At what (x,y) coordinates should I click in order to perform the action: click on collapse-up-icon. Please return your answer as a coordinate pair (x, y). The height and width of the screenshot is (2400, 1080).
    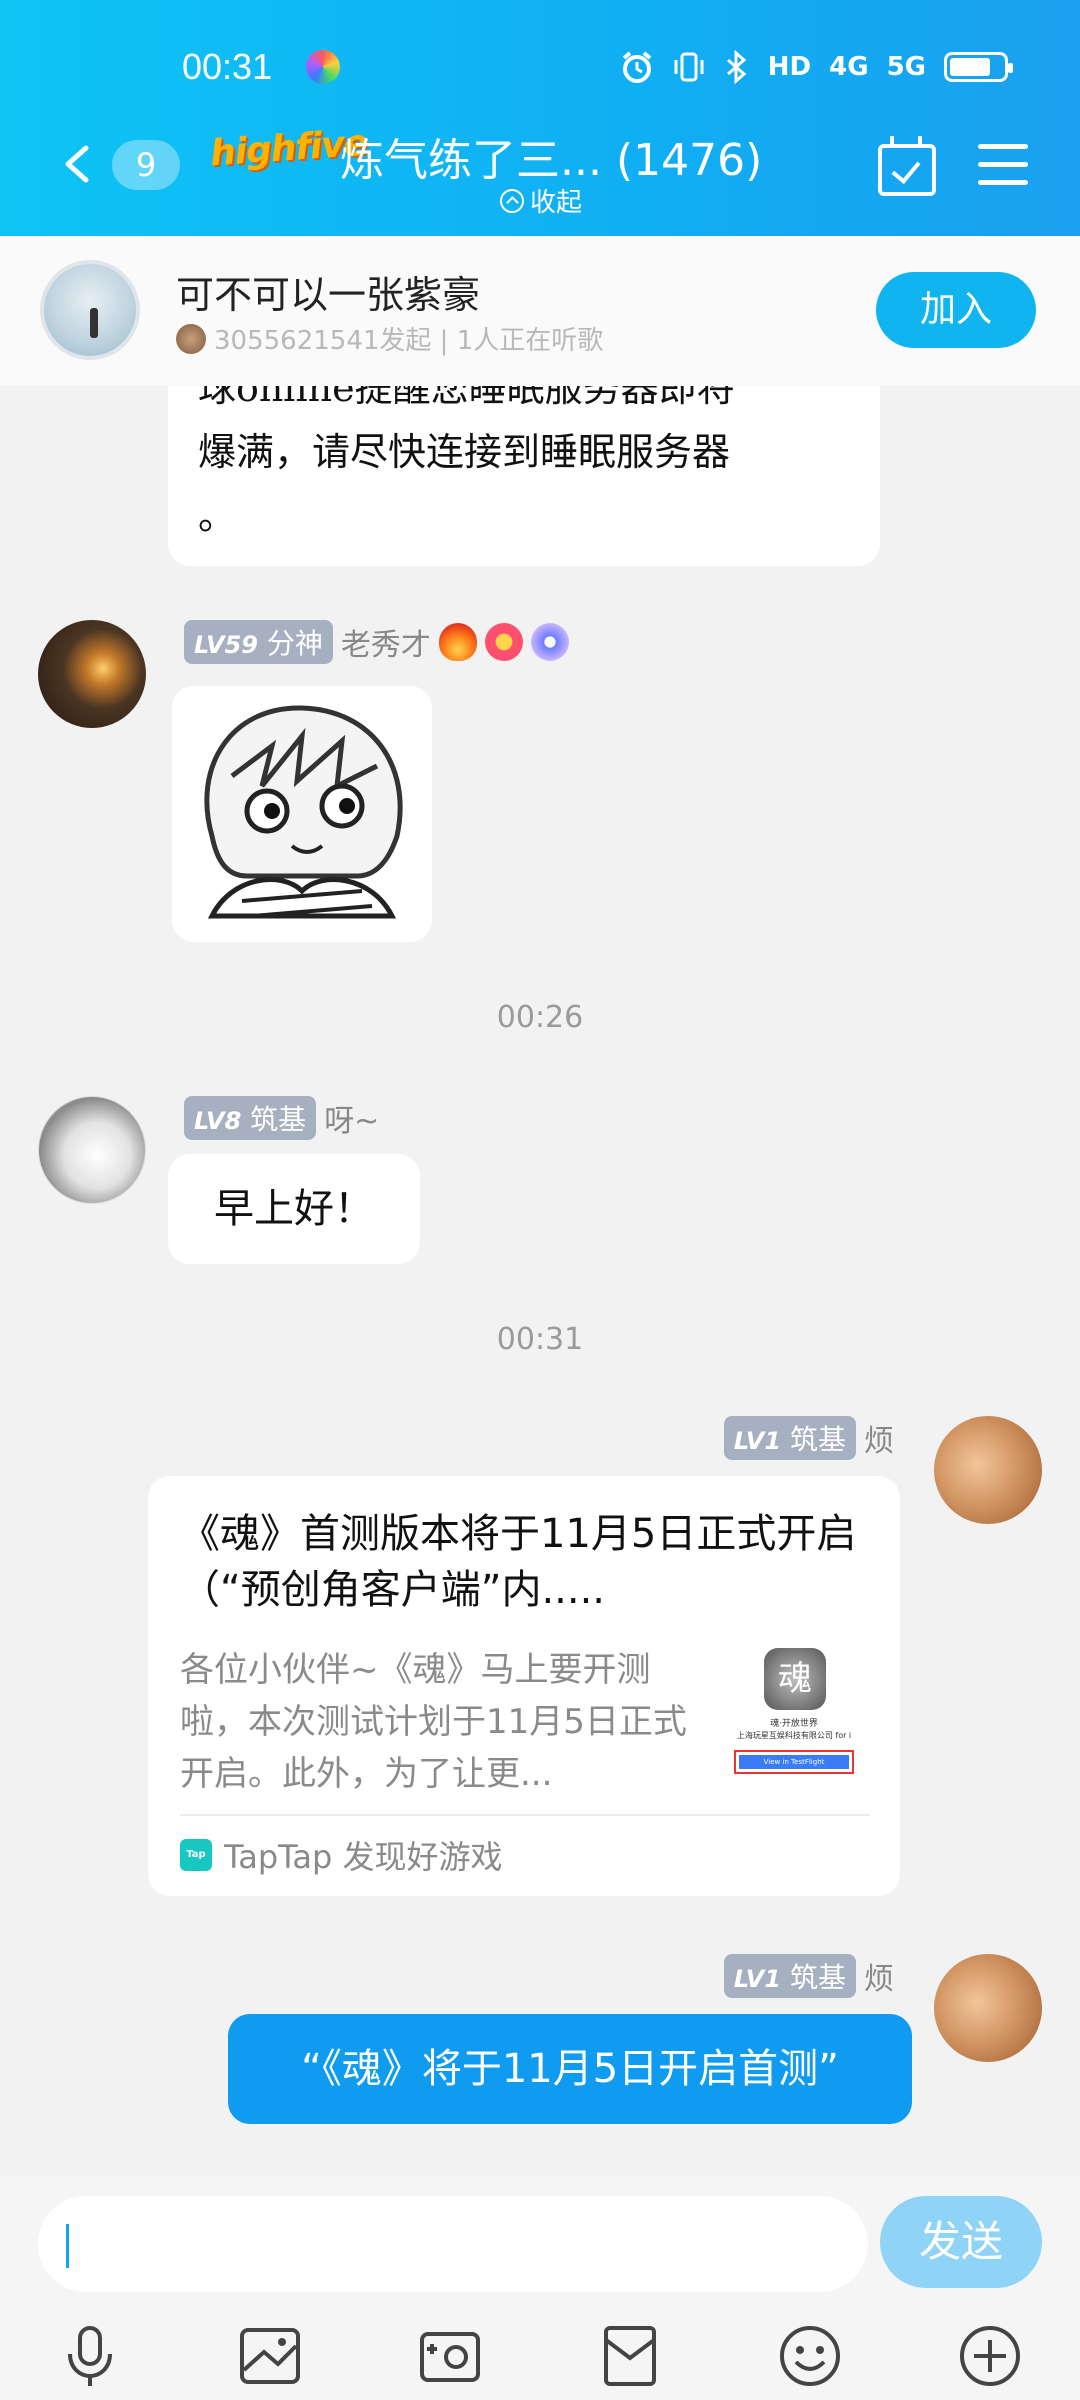
    Looking at the image, I should click on (512, 200).